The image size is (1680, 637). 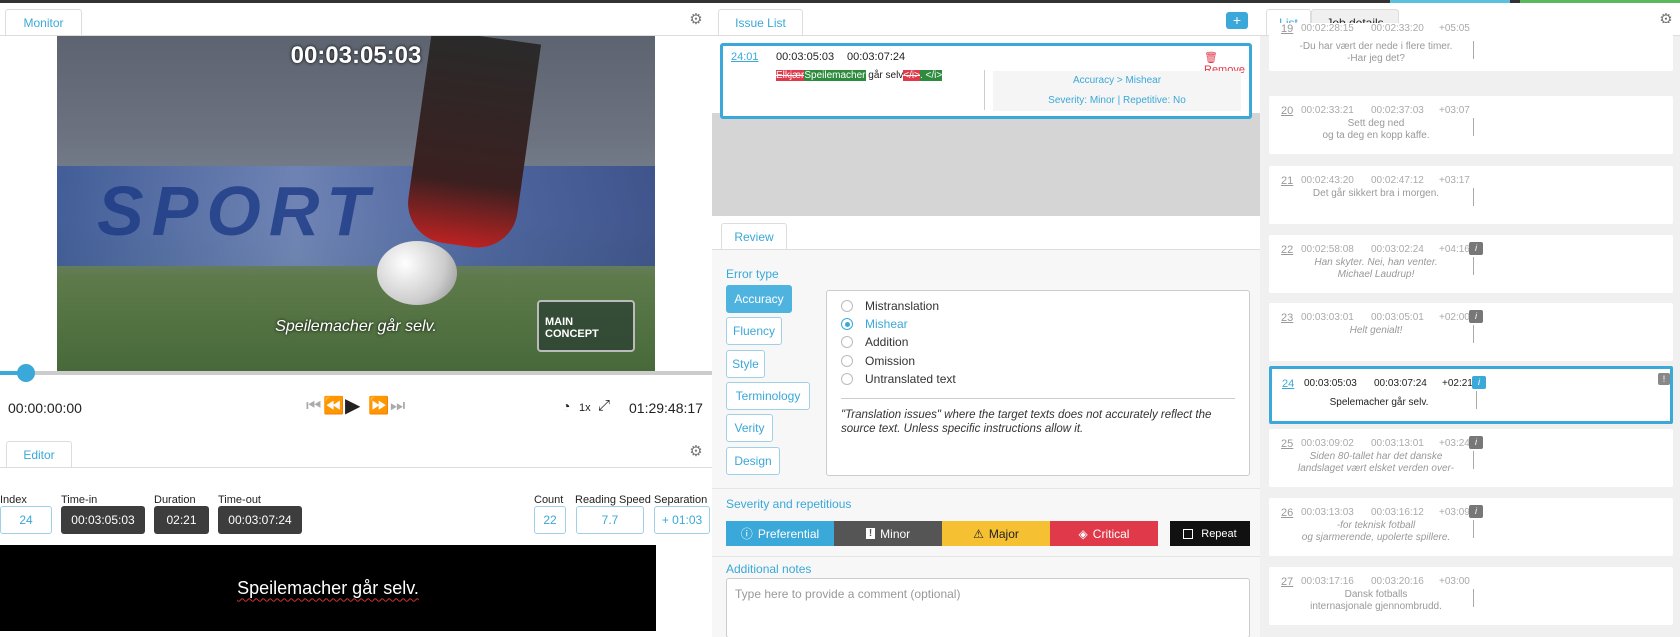 I want to click on issue-time-out: 00:03:07:24, so click(x=876, y=57).